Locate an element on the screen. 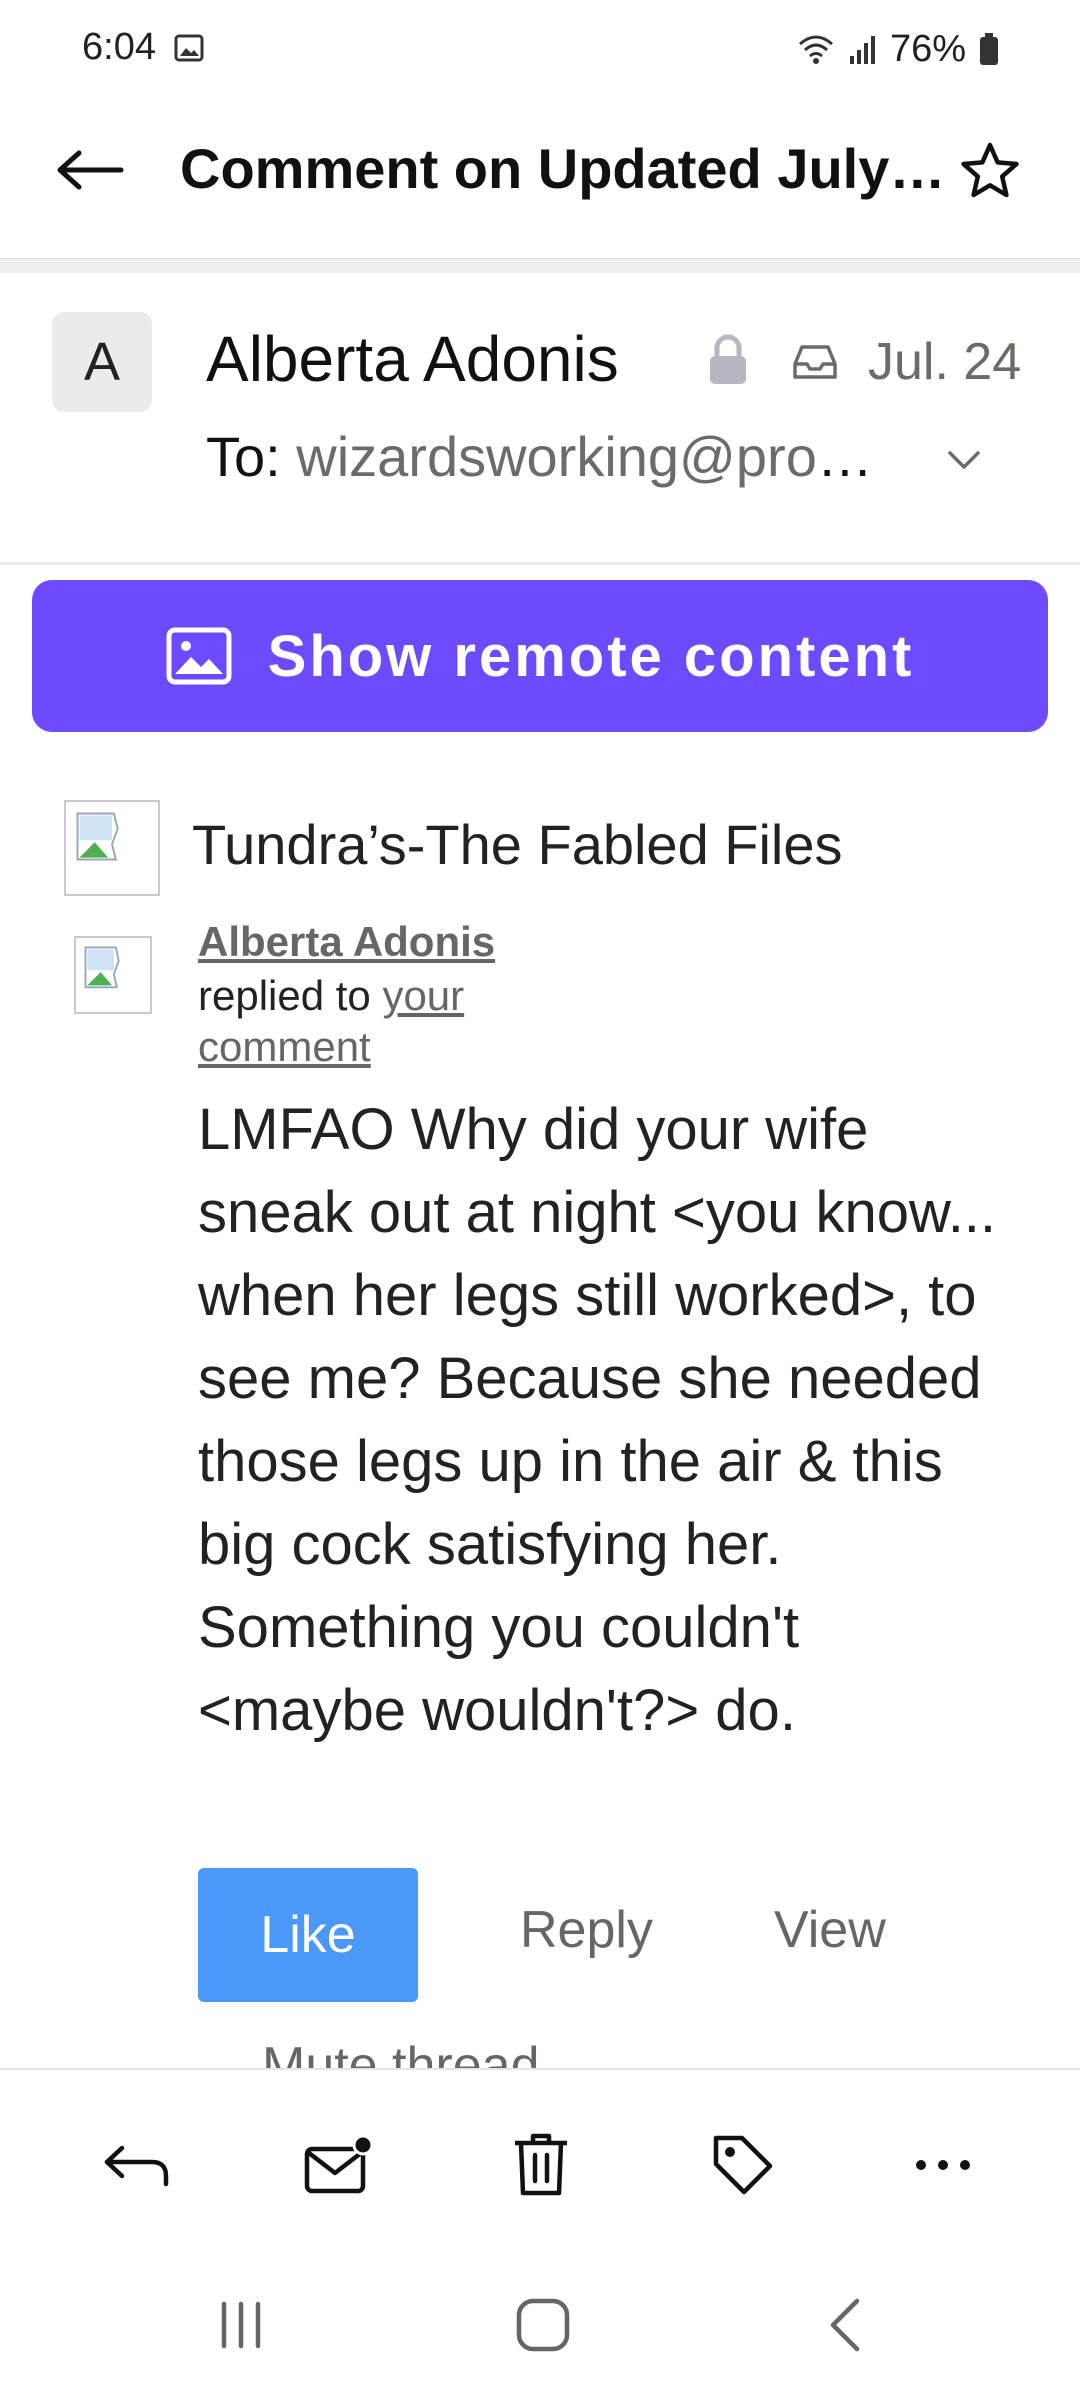  reply-link: Reply is located at coordinates (586, 1930).